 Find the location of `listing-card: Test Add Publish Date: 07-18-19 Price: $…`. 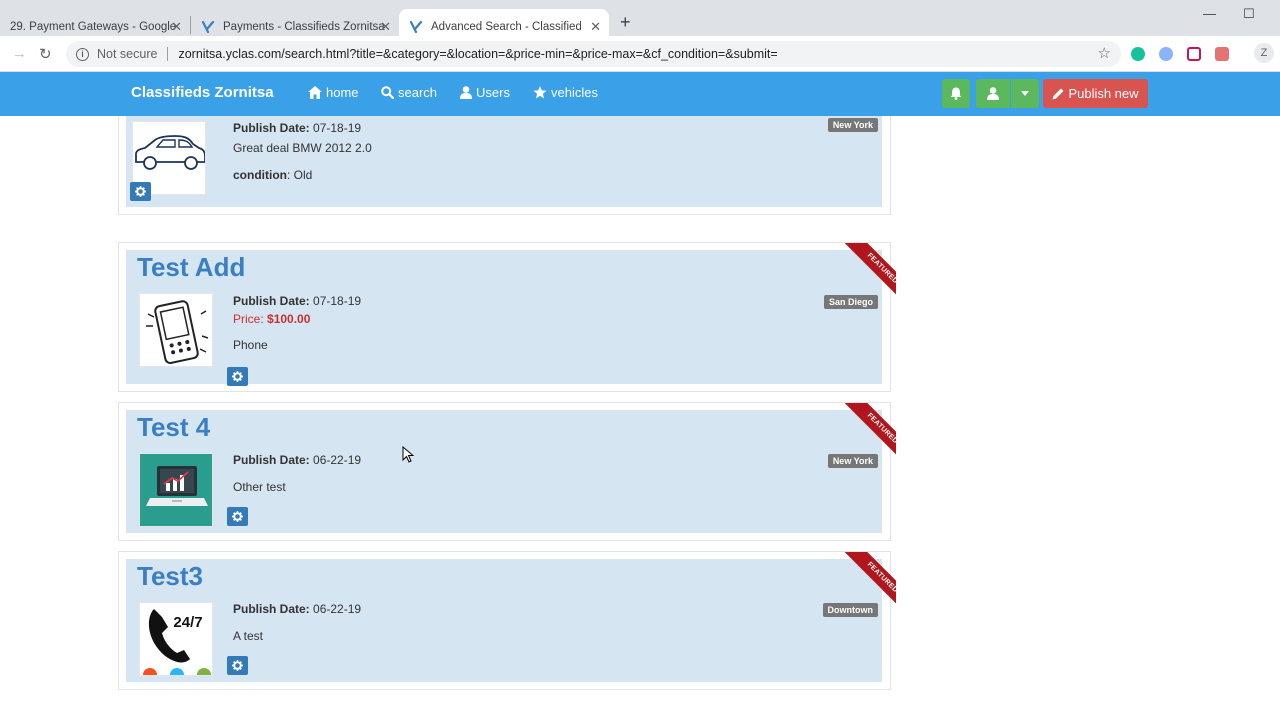

listing-card: Test Add Publish Date: 07-18-19 Price: $… is located at coordinates (507, 317).